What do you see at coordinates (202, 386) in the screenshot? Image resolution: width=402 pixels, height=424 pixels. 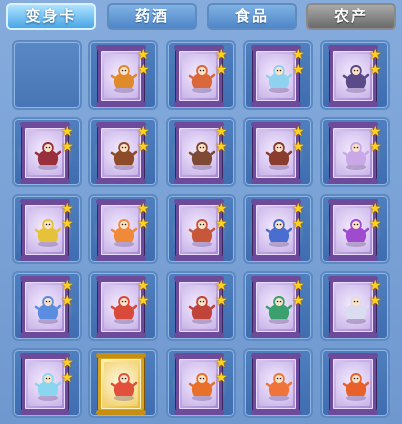 I see `flame-warrior-icon` at bounding box center [202, 386].